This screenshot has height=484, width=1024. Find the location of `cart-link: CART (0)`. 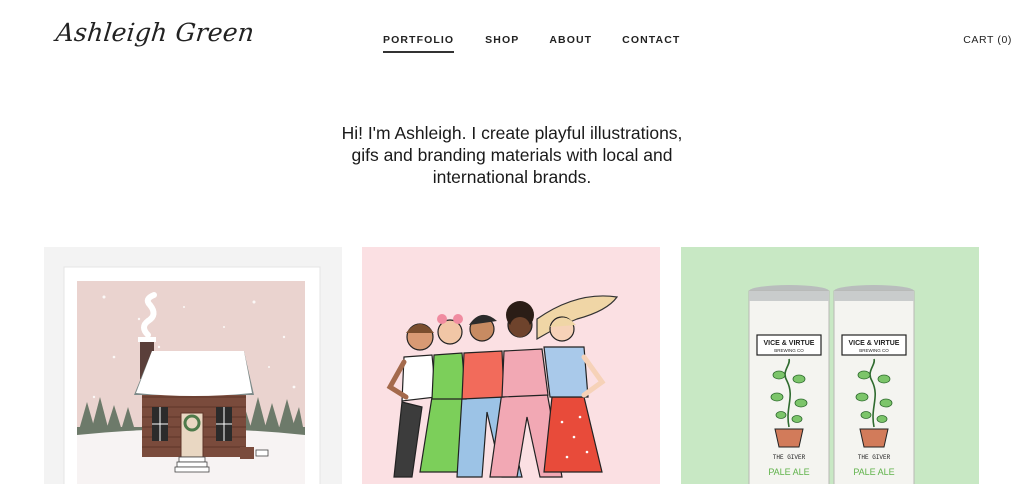

cart-link: CART (0) is located at coordinates (987, 40).